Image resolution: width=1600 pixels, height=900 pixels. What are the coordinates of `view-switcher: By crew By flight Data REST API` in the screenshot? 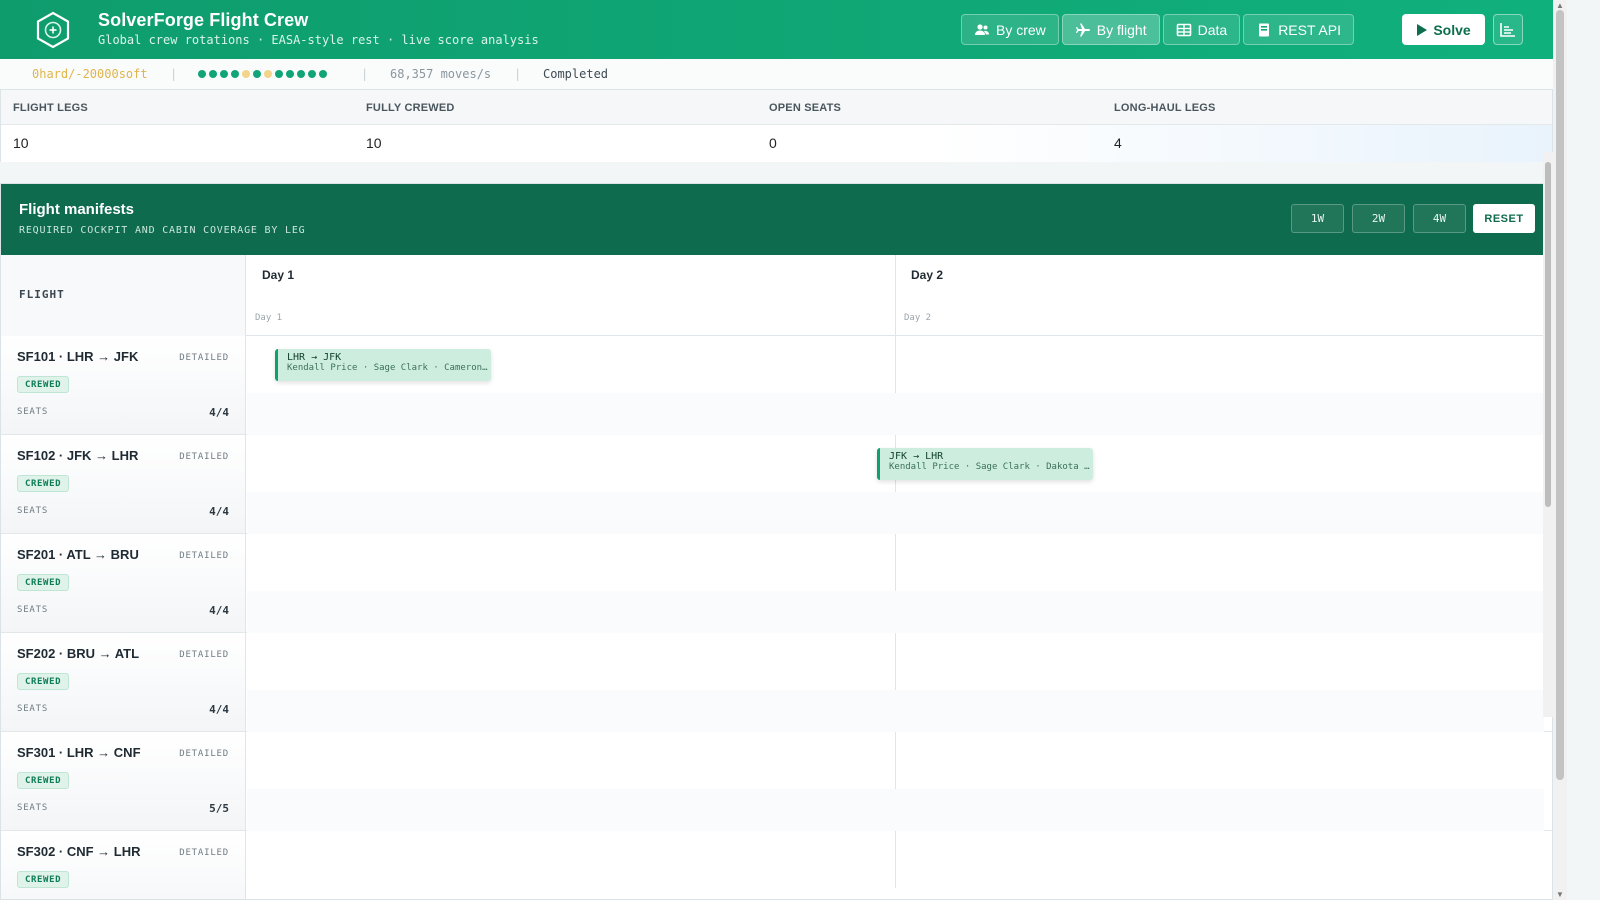 It's located at (1157, 29).